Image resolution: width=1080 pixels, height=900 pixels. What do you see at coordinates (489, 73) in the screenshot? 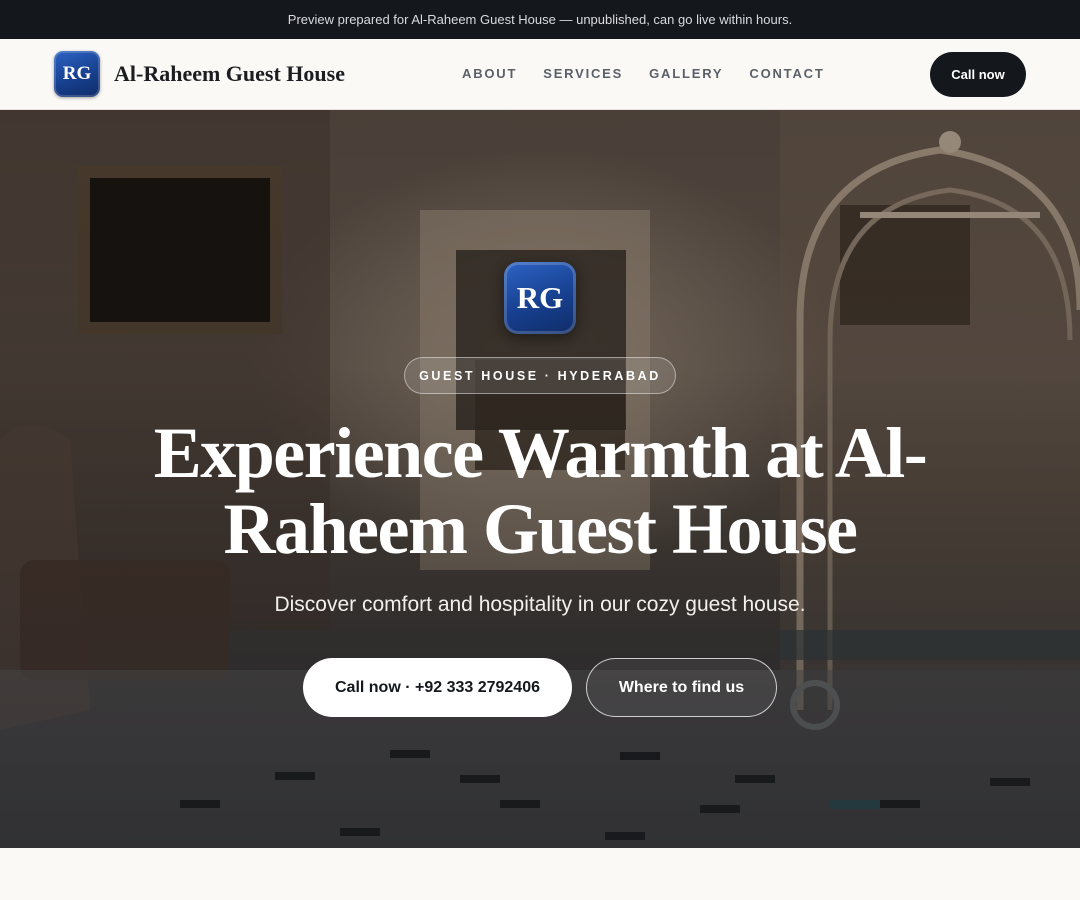
I see `nav-about: ABOUT` at bounding box center [489, 73].